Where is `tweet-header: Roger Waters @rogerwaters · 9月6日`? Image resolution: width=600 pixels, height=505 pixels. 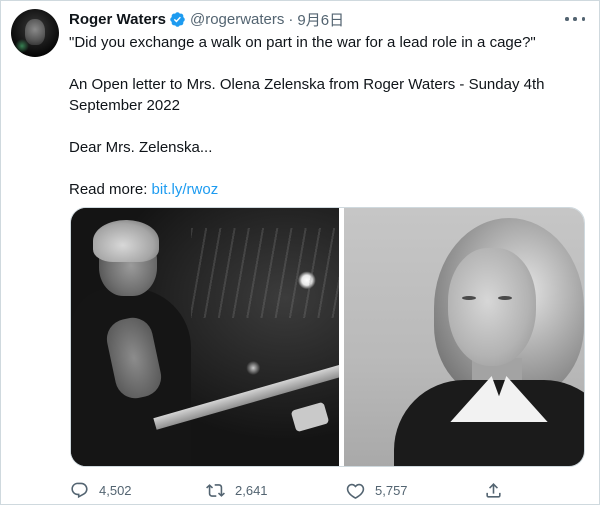
tweet-header: Roger Waters @rogerwaters · 9月6日 is located at coordinates (206, 19).